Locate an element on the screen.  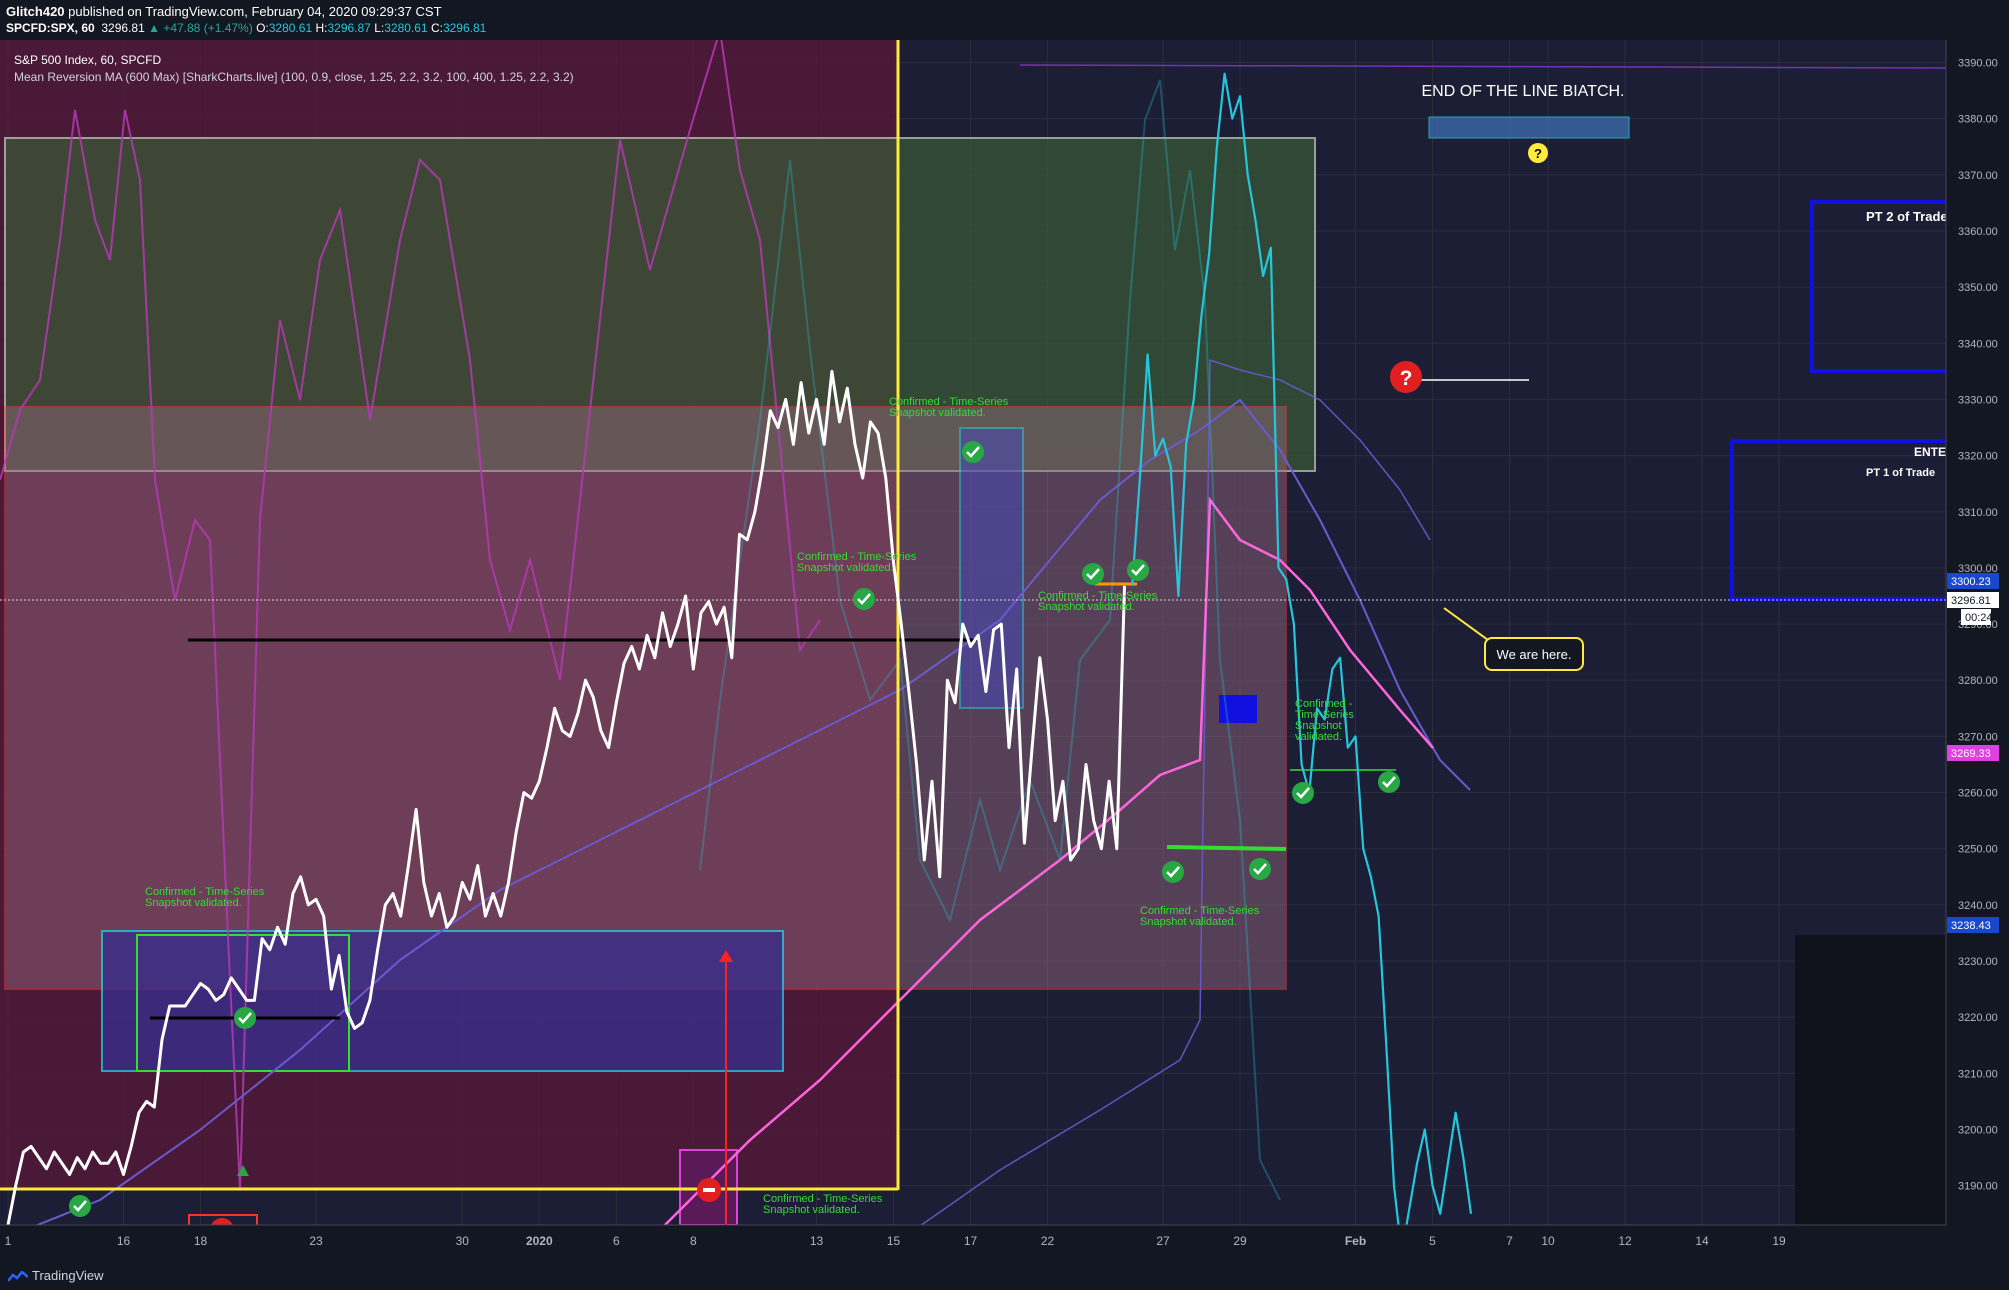
price-tag-3300: 3300.23 is located at coordinates (1973, 581).